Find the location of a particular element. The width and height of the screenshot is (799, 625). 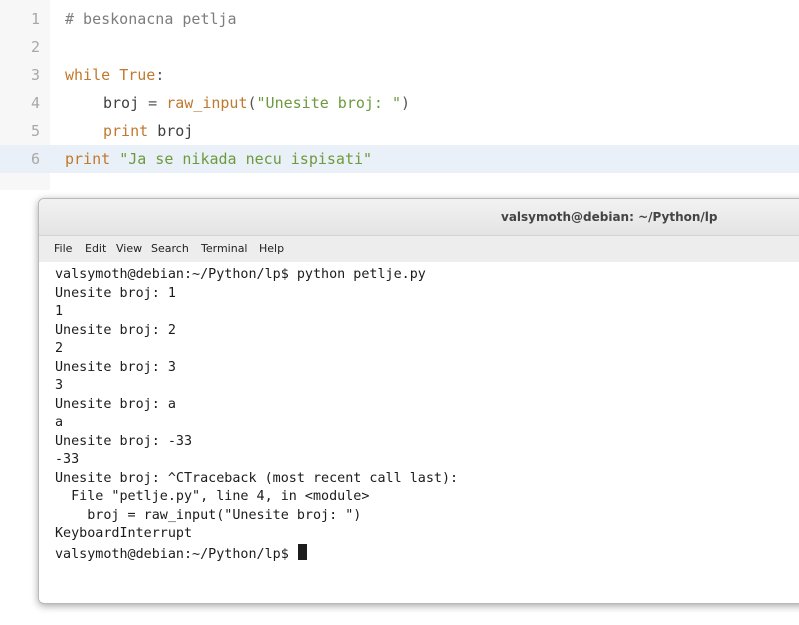

menu-terminal: Terminal is located at coordinates (224, 249).